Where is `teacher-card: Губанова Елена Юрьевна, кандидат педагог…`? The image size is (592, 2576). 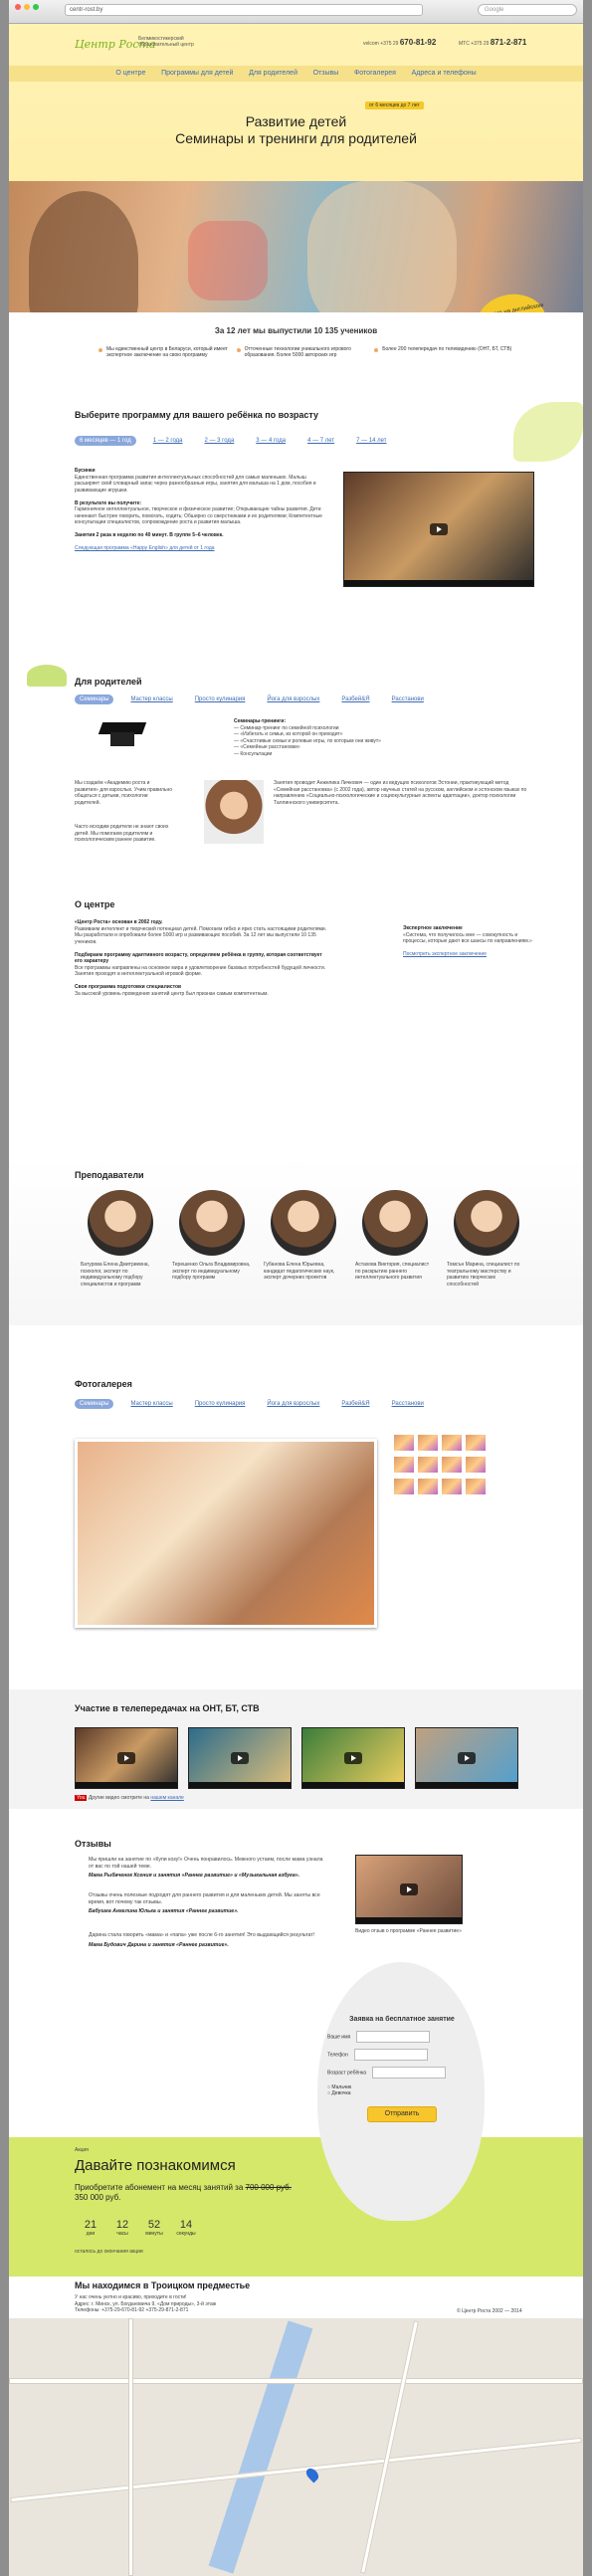 teacher-card: Губанова Елена Юрьевна, кандидат педагог… is located at coordinates (303, 1236).